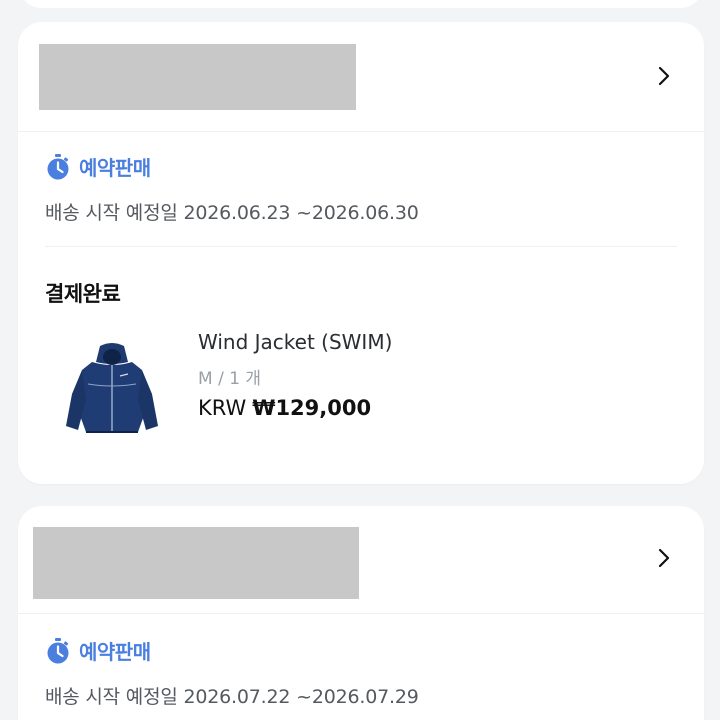 The image size is (720, 720). Describe the element at coordinates (222, 408) in the screenshot. I see `price-currency: KRW` at that location.